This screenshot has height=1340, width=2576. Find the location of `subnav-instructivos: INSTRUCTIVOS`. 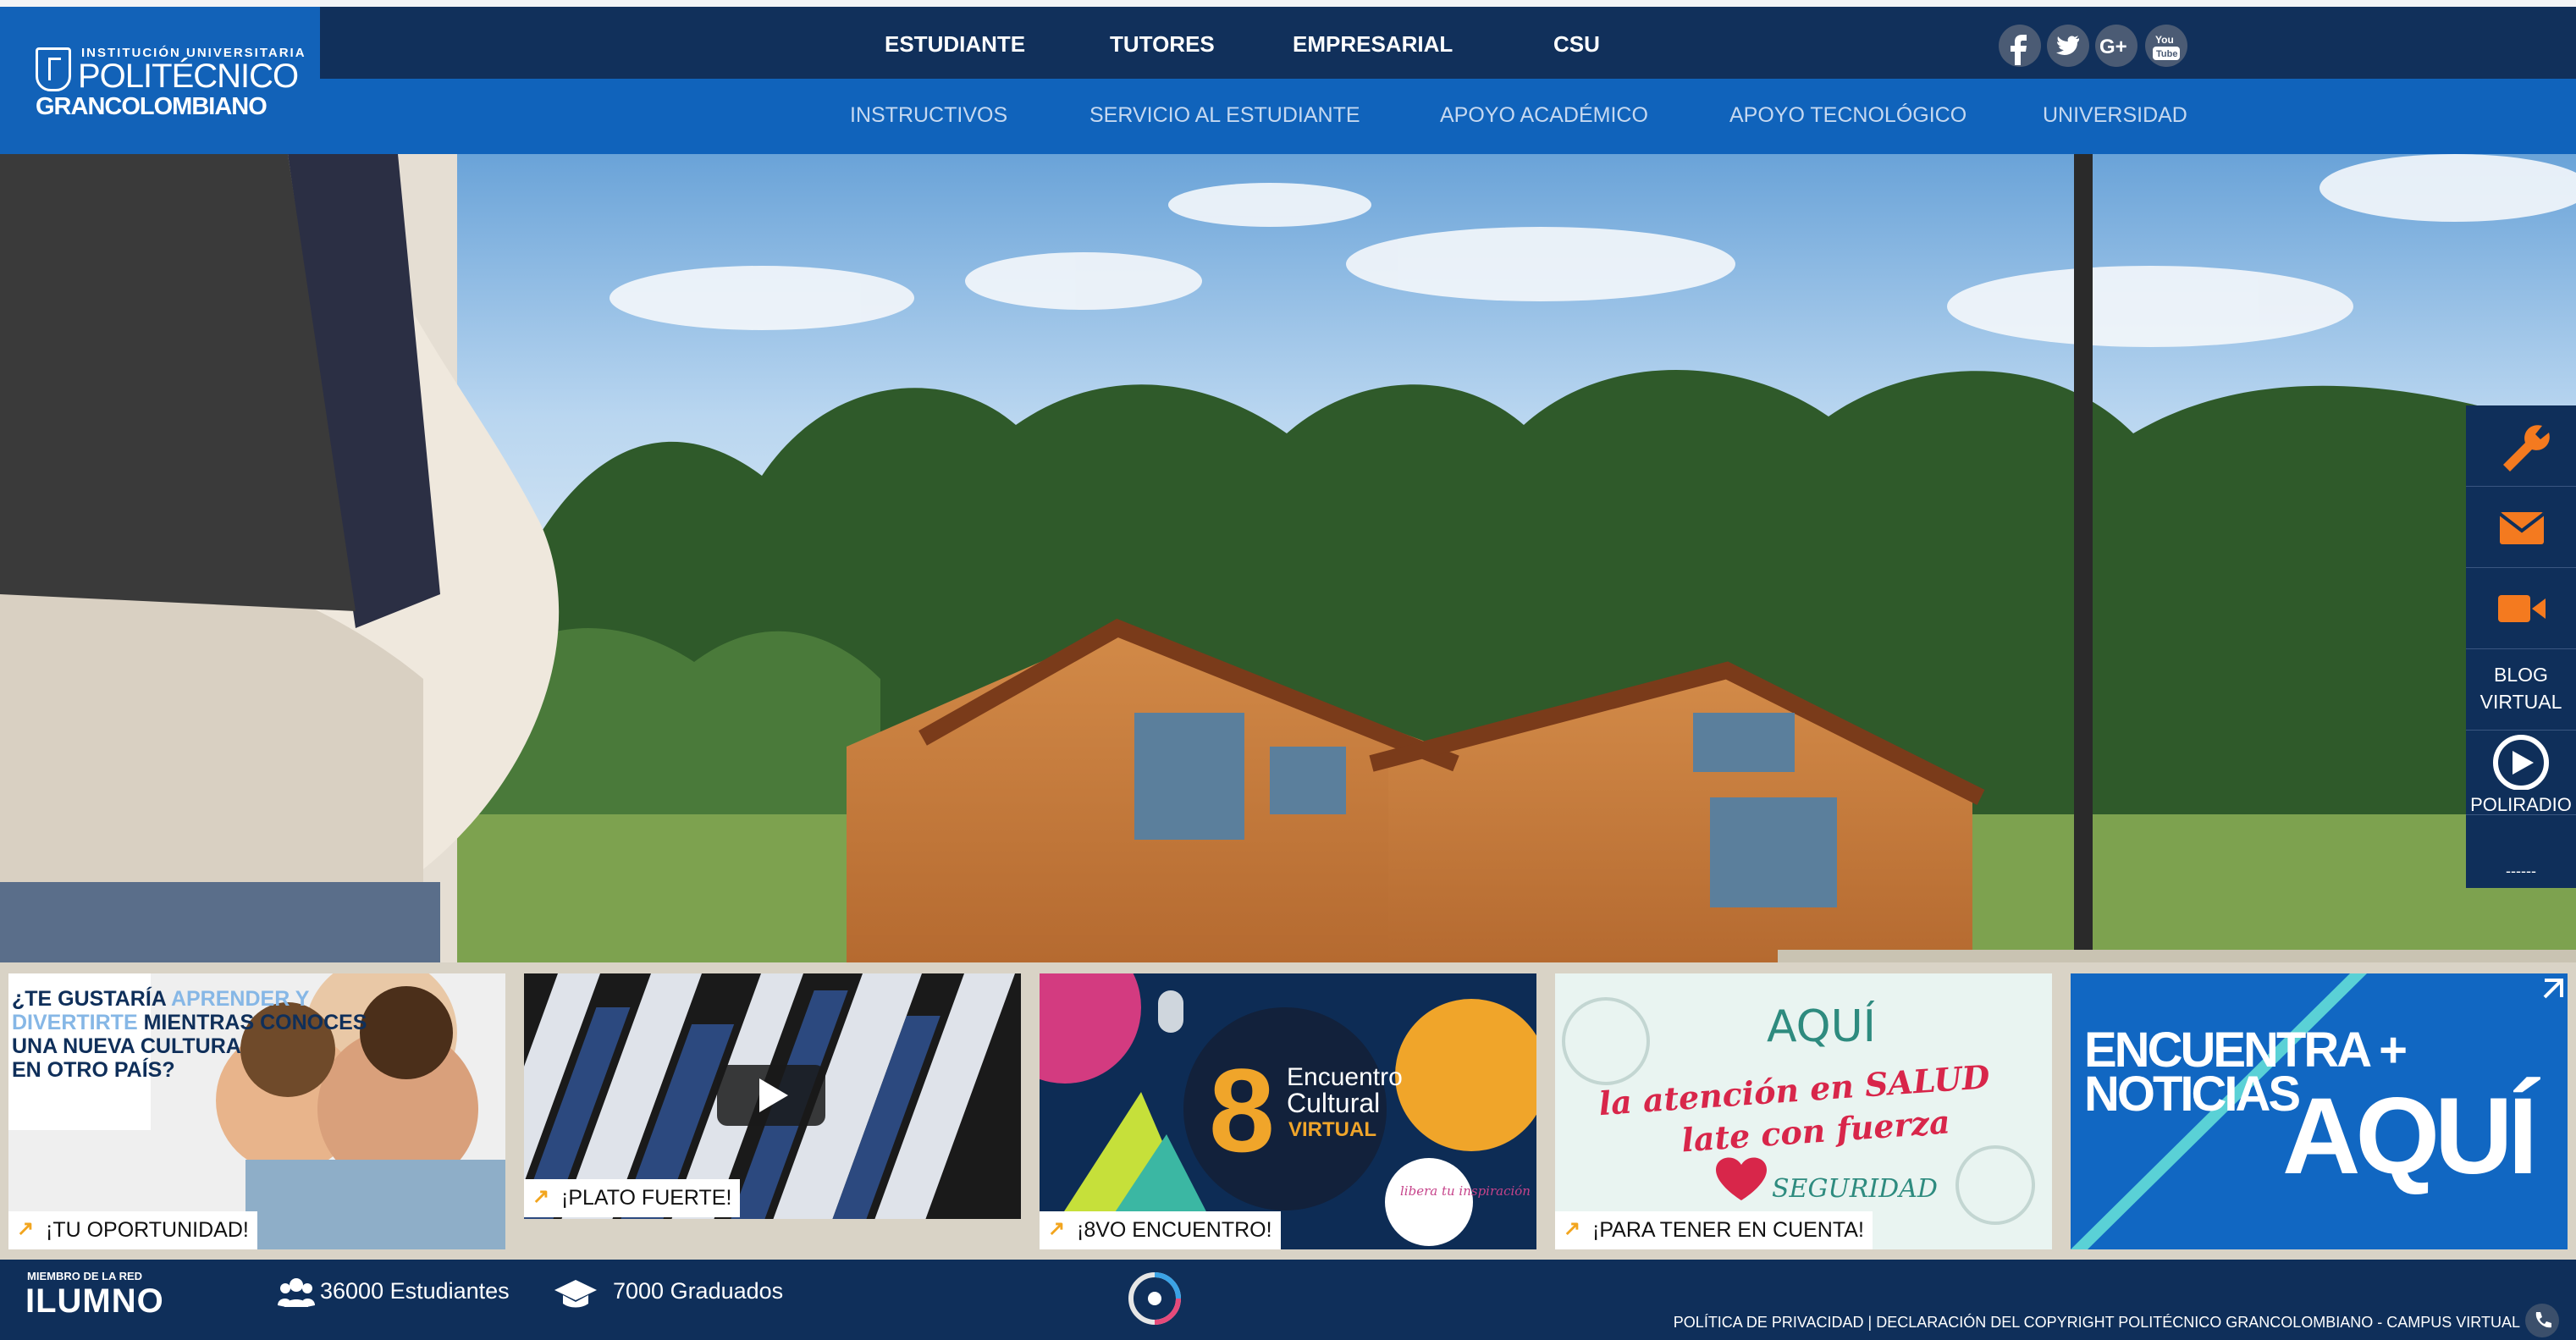

subnav-instructivos: INSTRUCTIVOS is located at coordinates (929, 116).